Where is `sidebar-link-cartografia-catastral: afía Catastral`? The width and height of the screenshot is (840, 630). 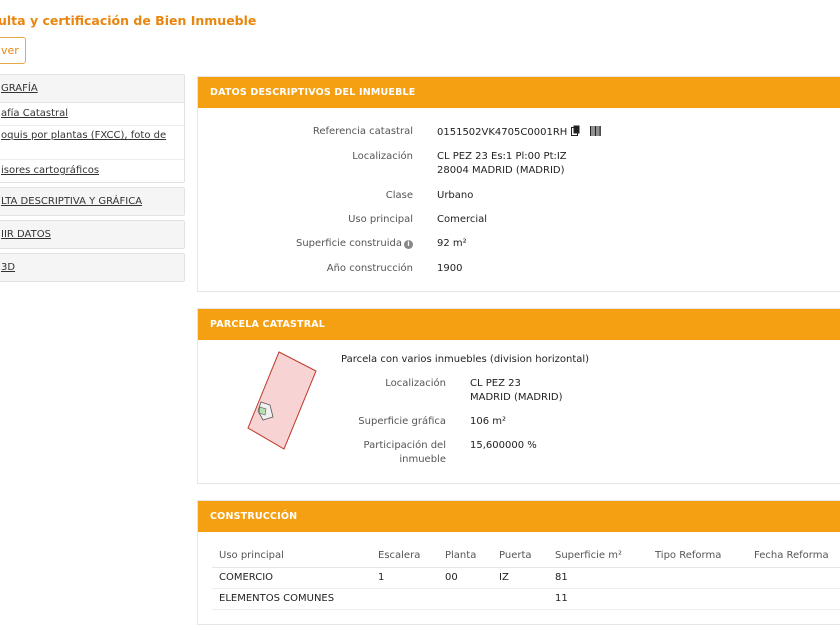
sidebar-link-cartografia-catastral: afía Catastral is located at coordinates (92, 114).